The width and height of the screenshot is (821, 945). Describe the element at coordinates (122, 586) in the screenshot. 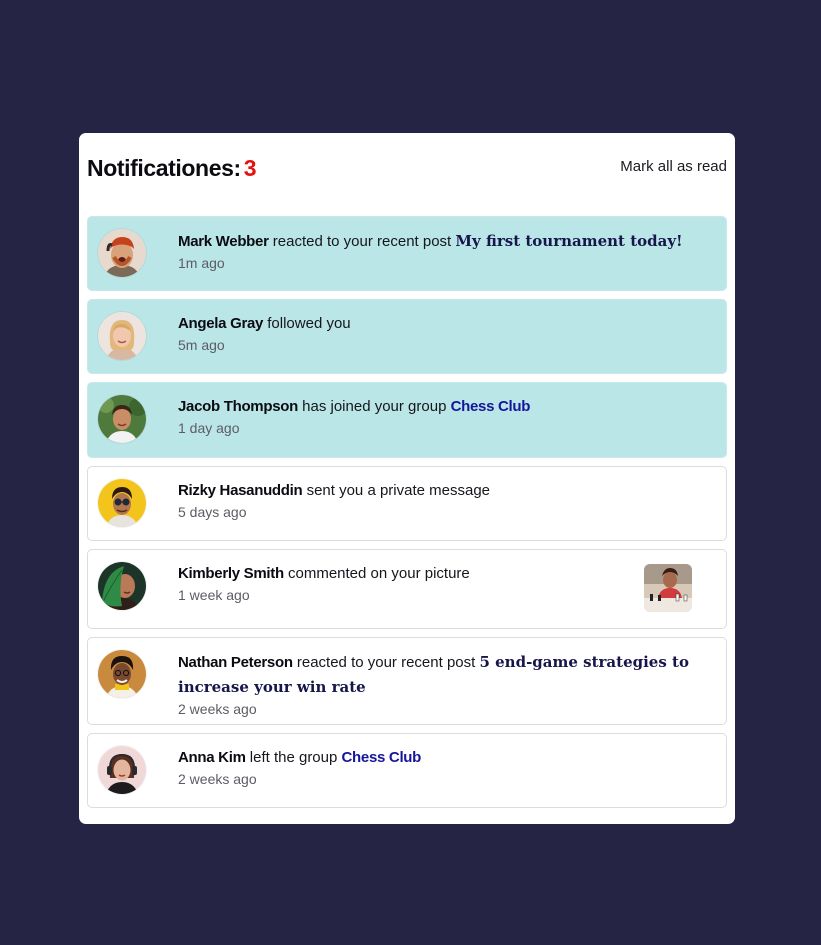

I see `woman-with-leaf-avatar-icon` at that location.